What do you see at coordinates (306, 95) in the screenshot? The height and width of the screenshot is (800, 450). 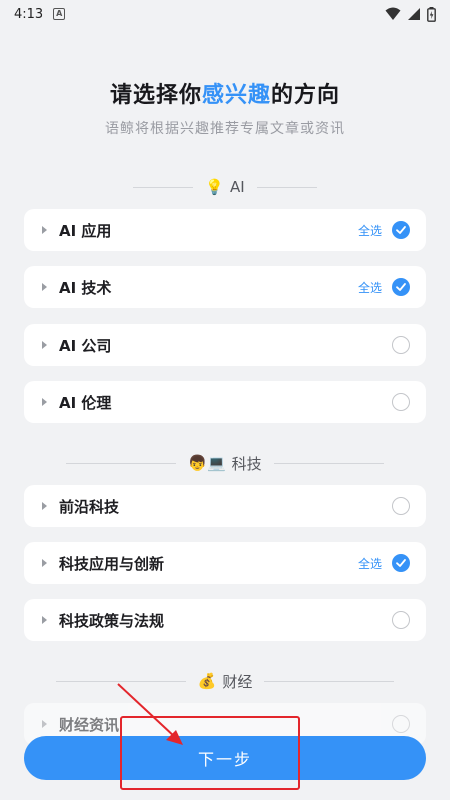 I see `title-suffix: 的方向` at bounding box center [306, 95].